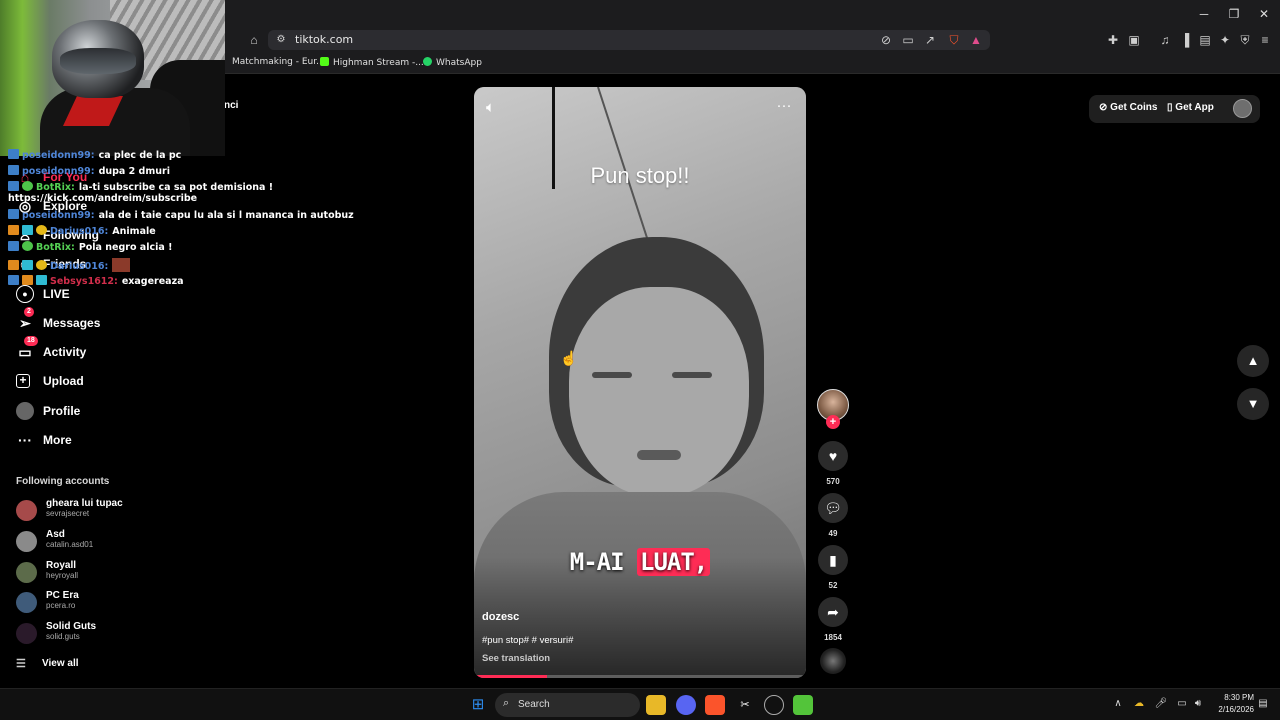  Describe the element at coordinates (567, 705) in the screenshot. I see `taskbar-search: ⌕ Search` at that location.